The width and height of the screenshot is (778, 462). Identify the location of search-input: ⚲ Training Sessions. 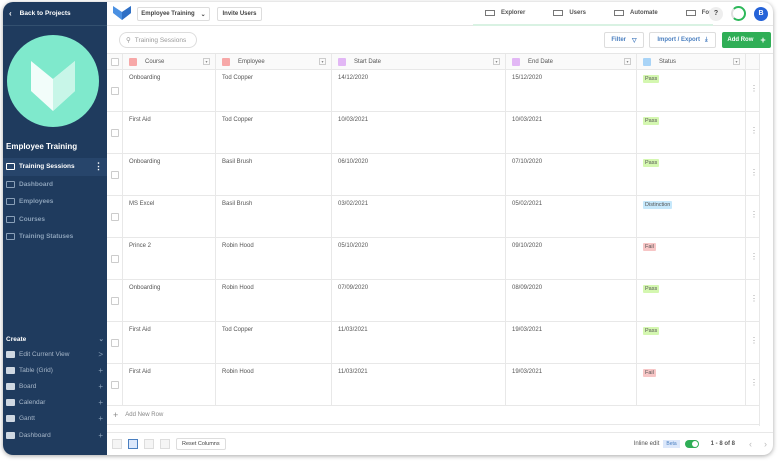
(158, 40).